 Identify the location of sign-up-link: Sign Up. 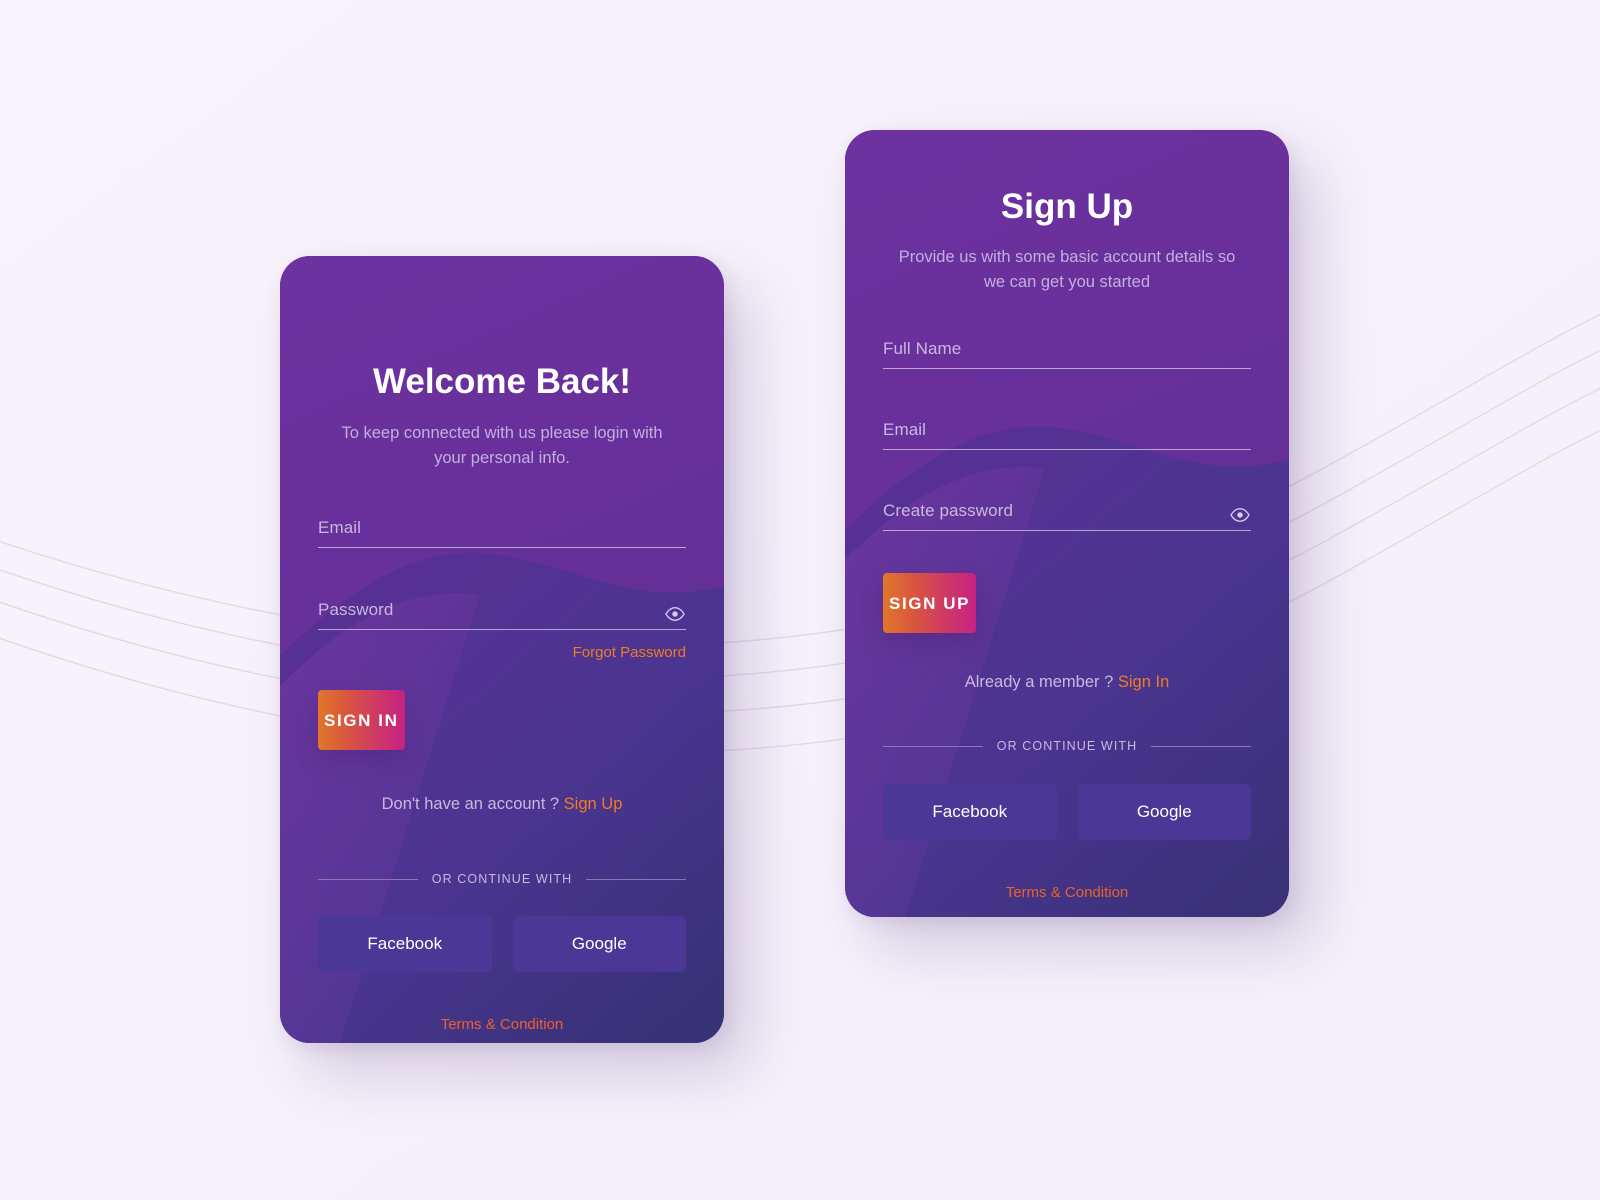
(593, 804).